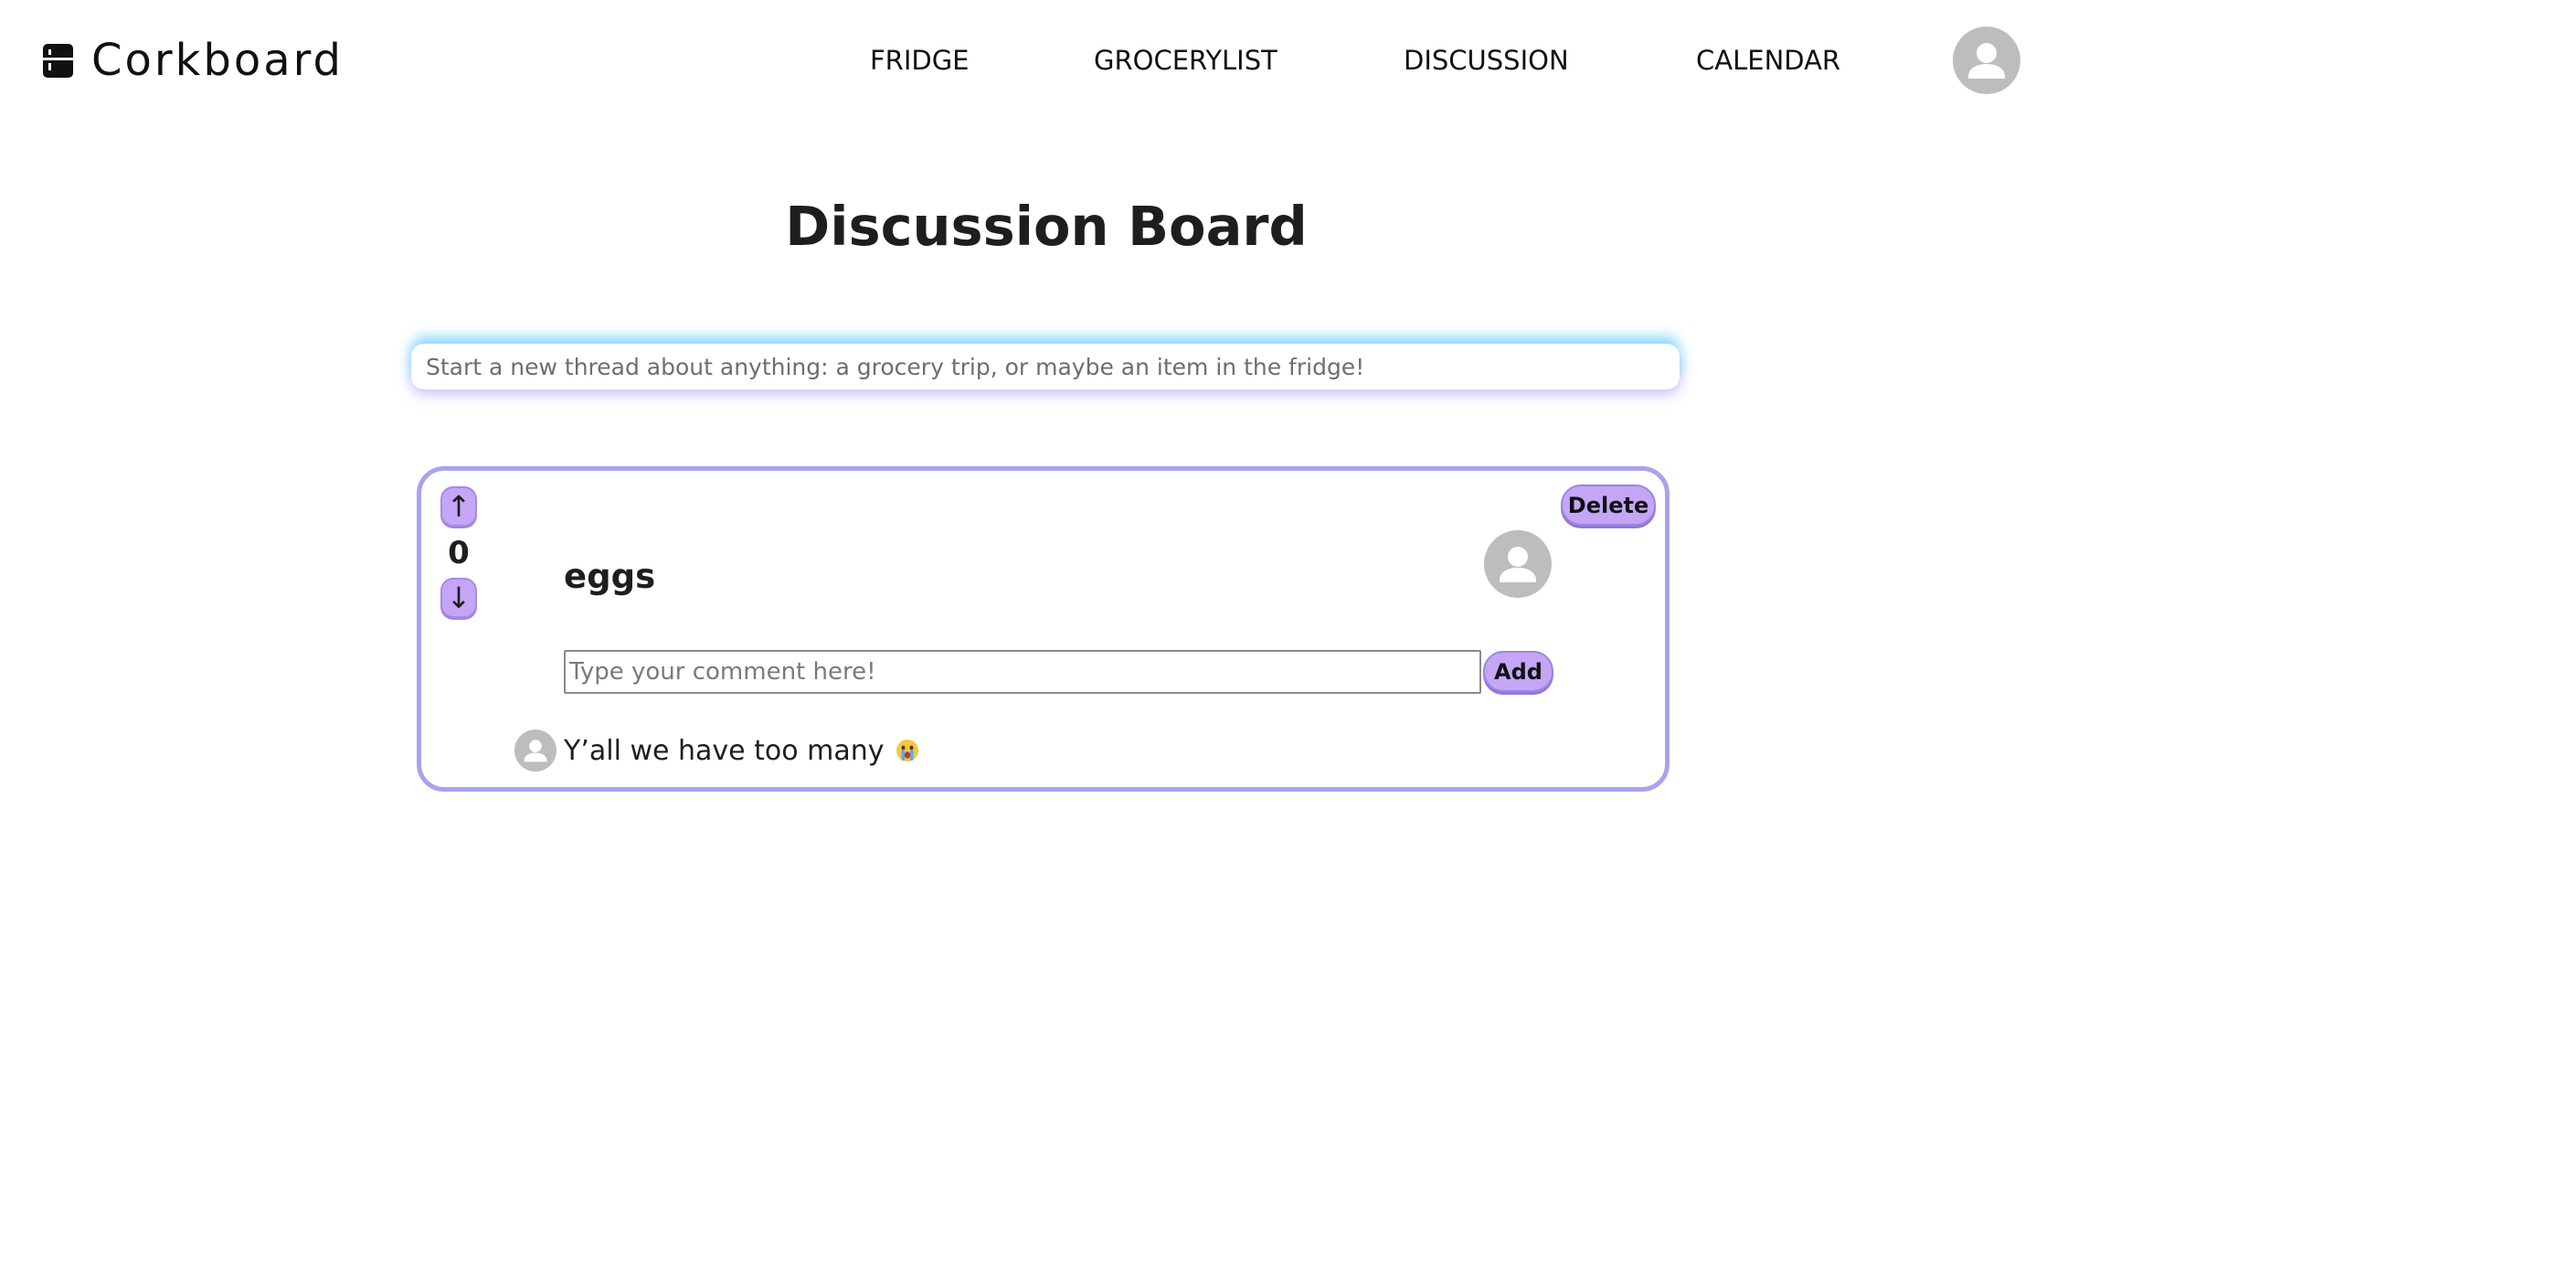 Image resolution: width=2576 pixels, height=1267 pixels. What do you see at coordinates (458, 507) in the screenshot?
I see `upvote-button: ↑` at bounding box center [458, 507].